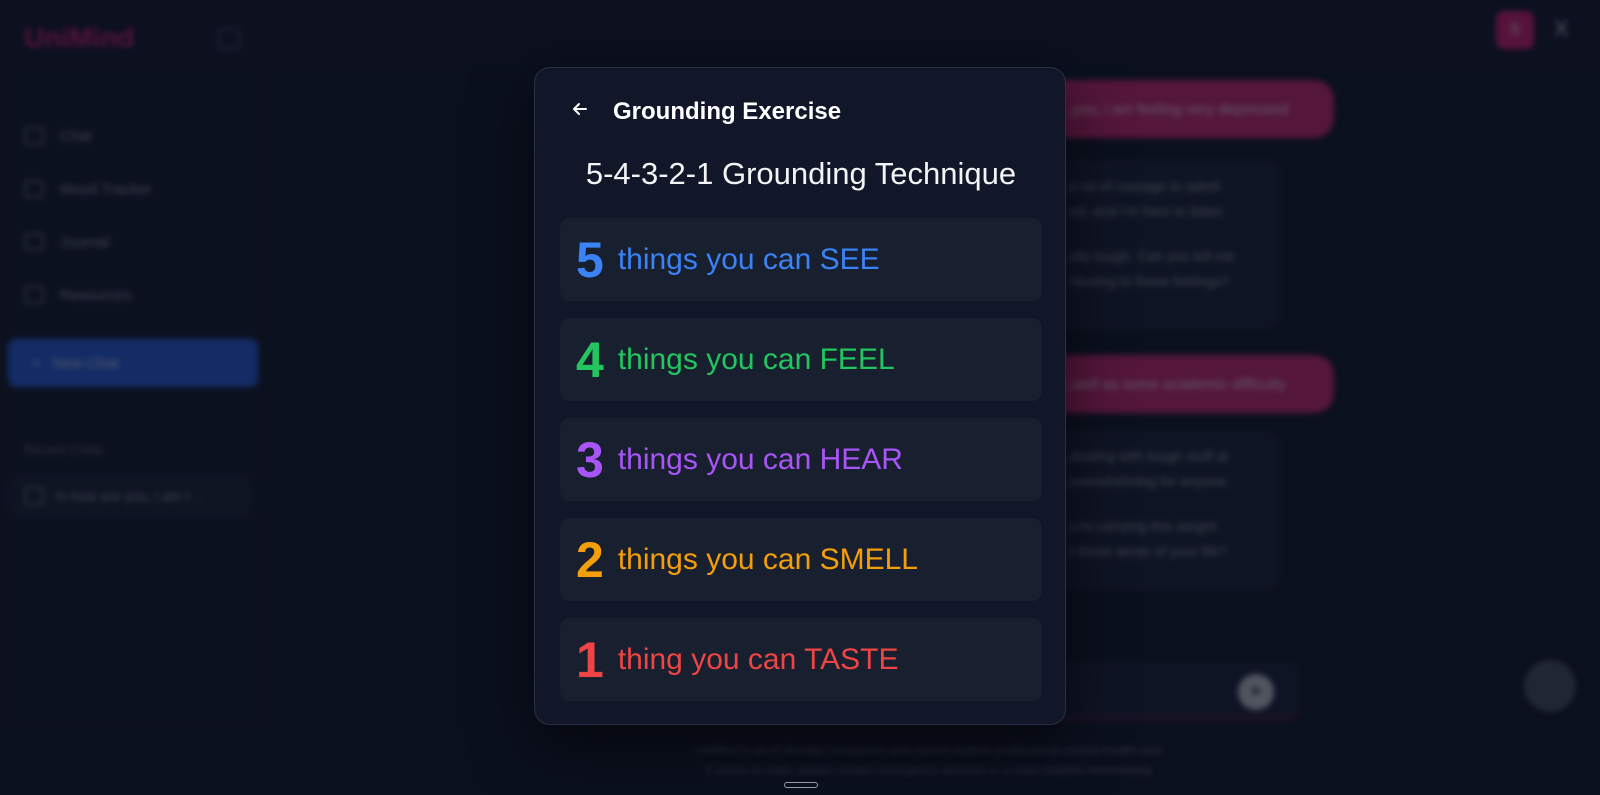 The height and width of the screenshot is (795, 1600). Describe the element at coordinates (756, 359) in the screenshot. I see `step-text: things you can FEEL` at that location.